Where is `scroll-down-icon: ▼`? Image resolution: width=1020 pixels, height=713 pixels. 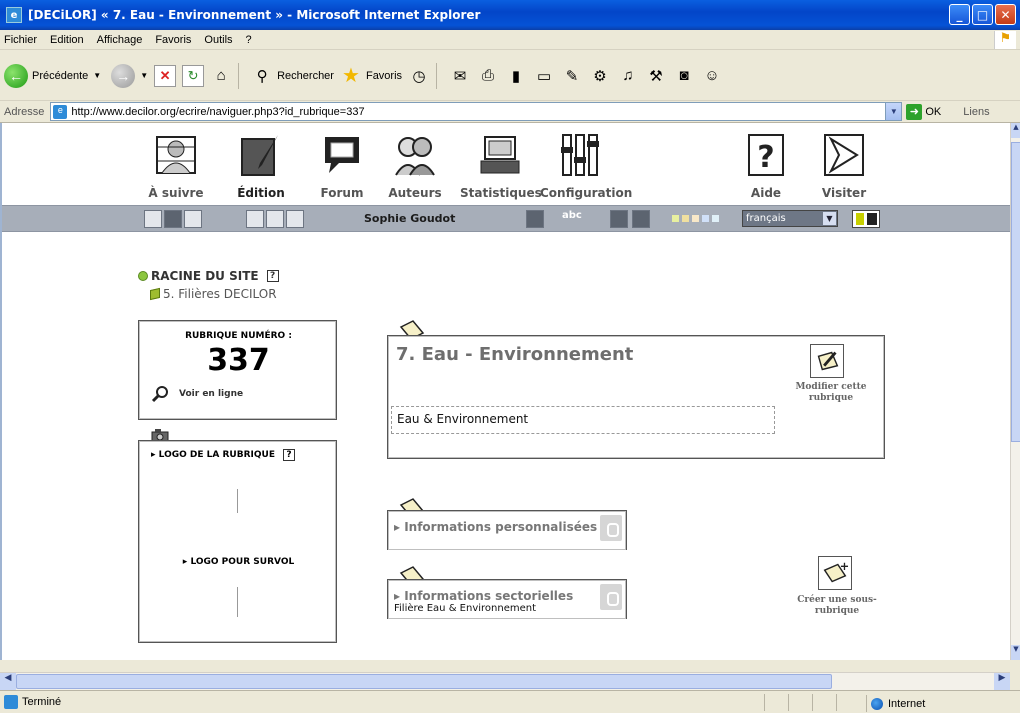
scroll-down-icon: ▼ is located at coordinates (1015, 652).